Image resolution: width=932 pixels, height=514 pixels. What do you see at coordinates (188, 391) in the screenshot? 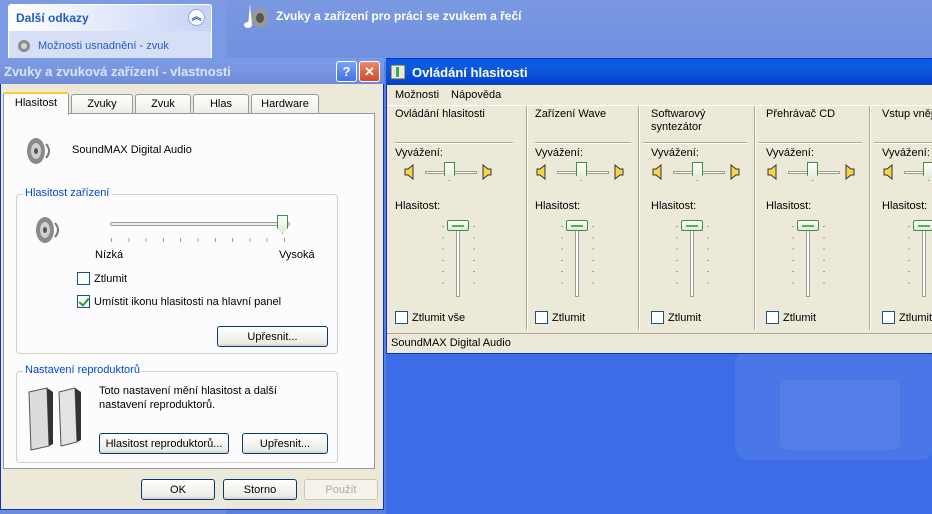
I see `speaker-text-line1: Toto nastavení mění hlasitost a další` at bounding box center [188, 391].